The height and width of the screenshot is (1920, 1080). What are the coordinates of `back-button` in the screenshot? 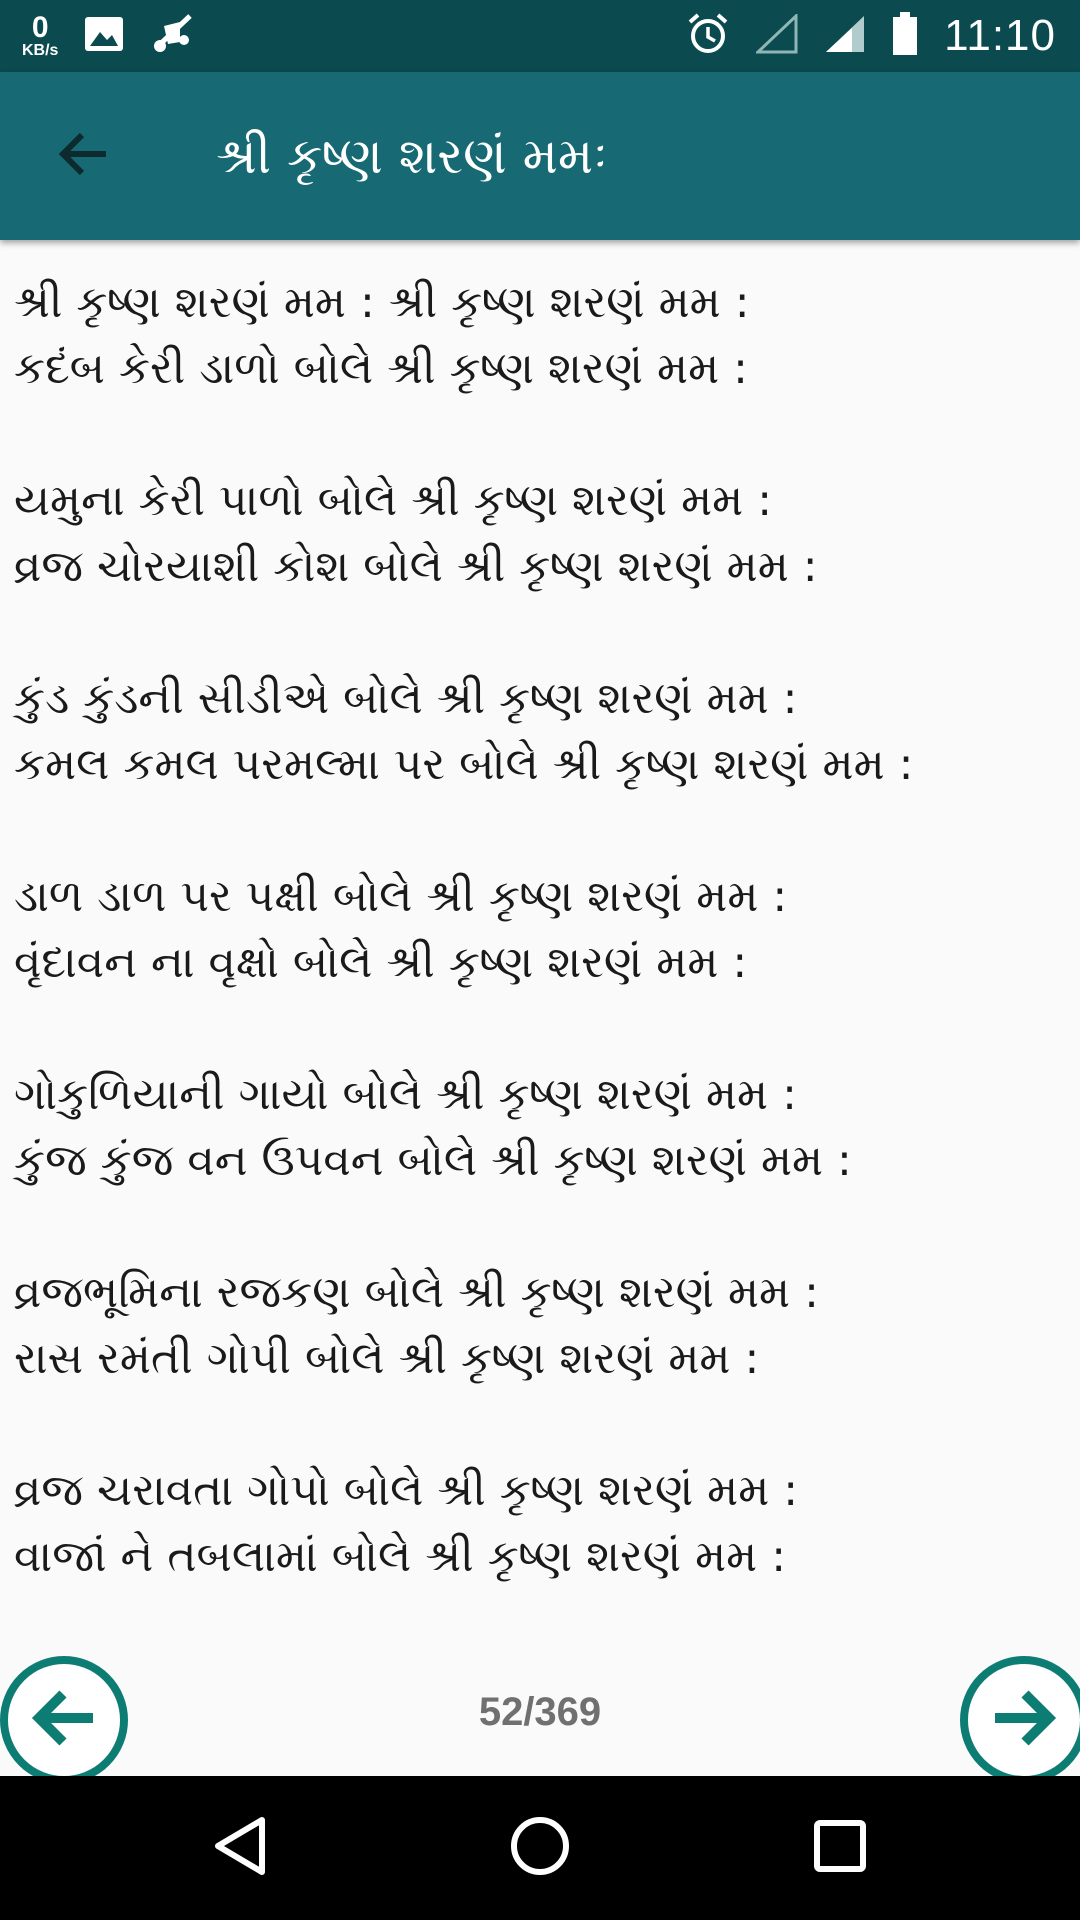 It's located at (84, 156).